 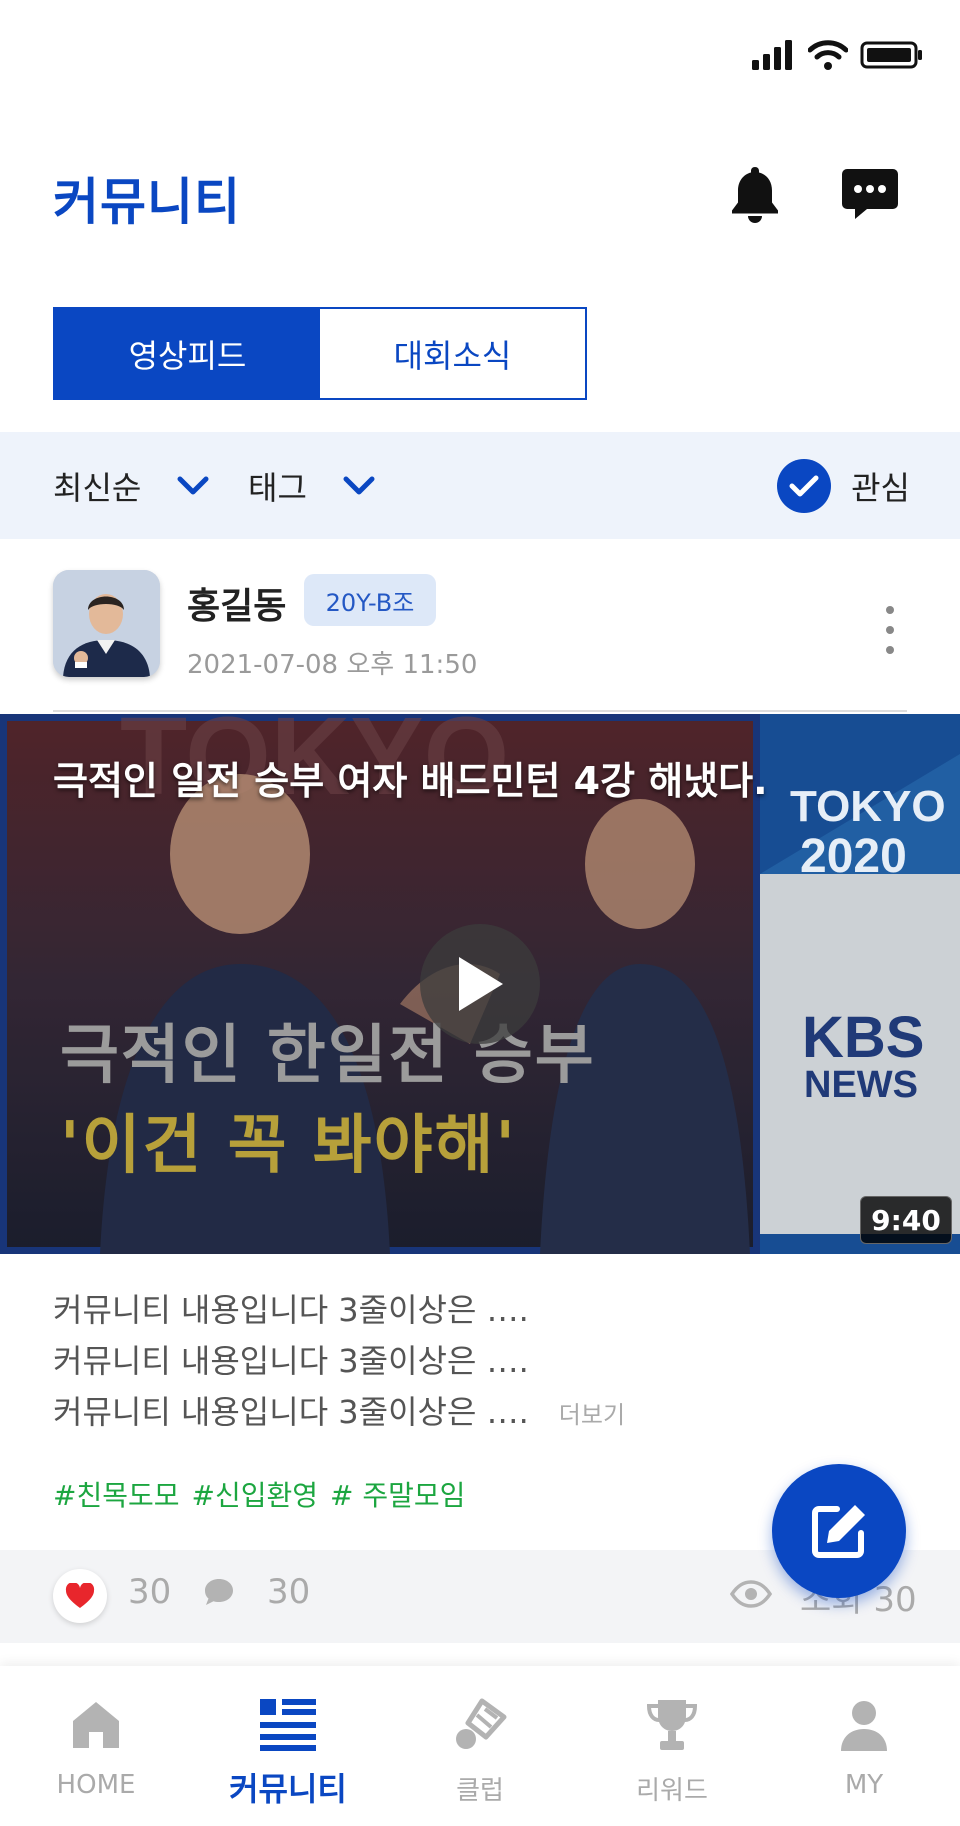 What do you see at coordinates (97, 487) in the screenshot?
I see `sort-label: 최신순` at bounding box center [97, 487].